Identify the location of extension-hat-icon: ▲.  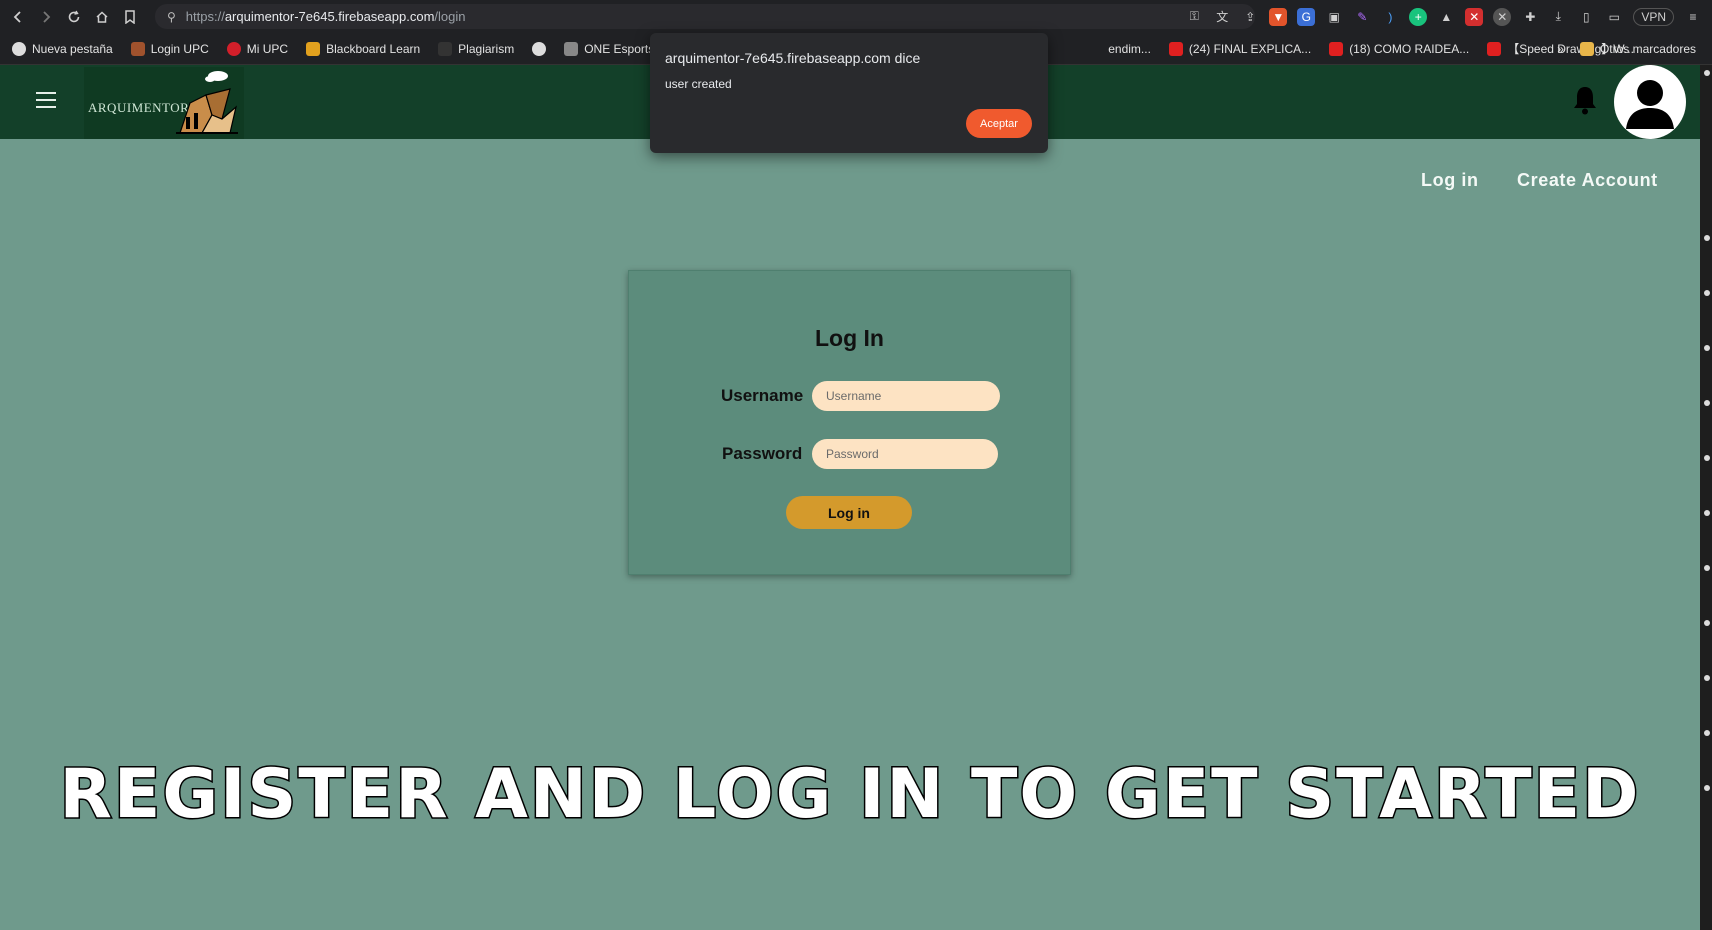
(1446, 17).